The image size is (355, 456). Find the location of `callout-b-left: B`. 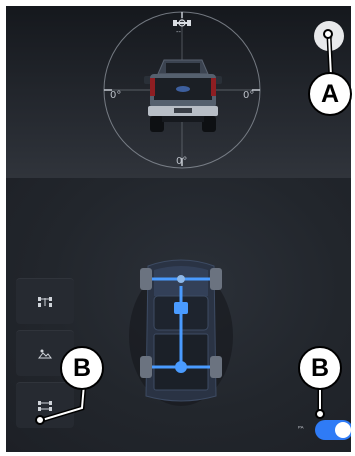

callout-b-left: B is located at coordinates (82, 368).